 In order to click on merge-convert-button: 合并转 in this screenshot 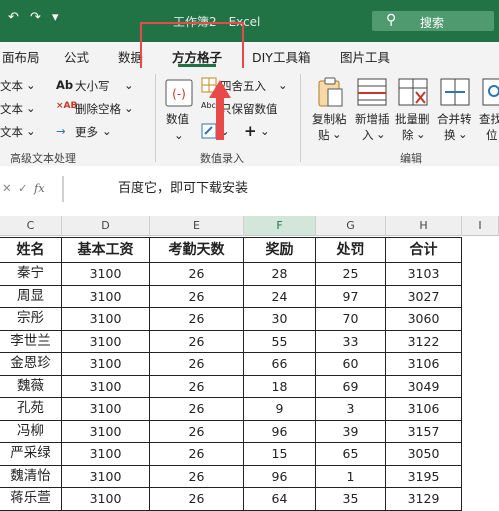, I will do `click(454, 119)`.